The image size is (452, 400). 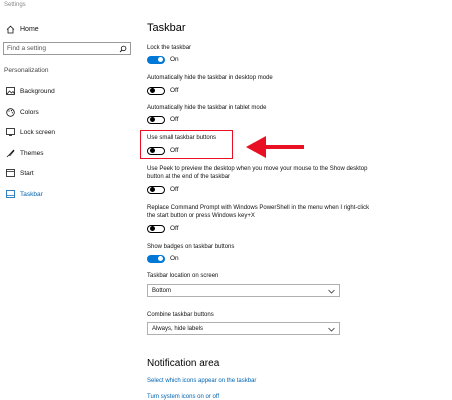 I want to click on picture-icon, so click(x=10, y=91).